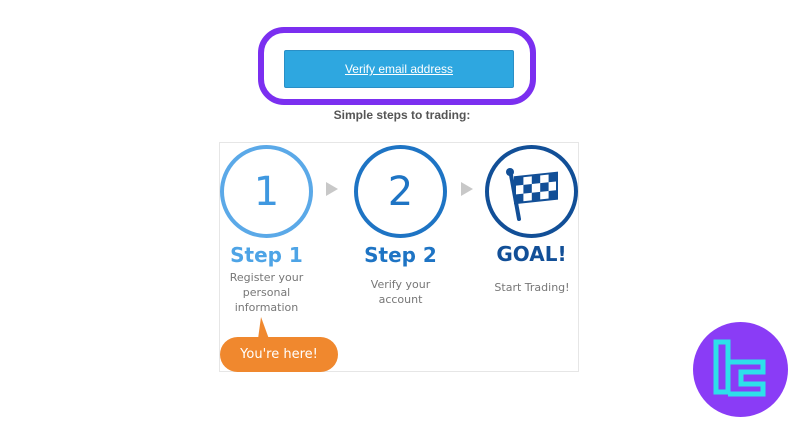  I want to click on step-2-title: Step 2, so click(400, 255).